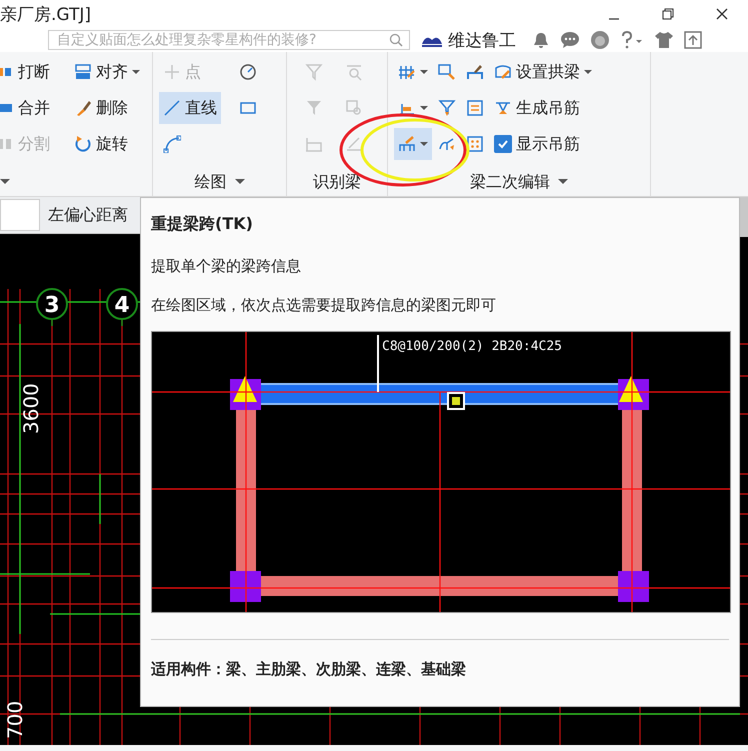 This screenshot has width=748, height=751. Describe the element at coordinates (570, 40) in the screenshot. I see `chat-icon` at that location.